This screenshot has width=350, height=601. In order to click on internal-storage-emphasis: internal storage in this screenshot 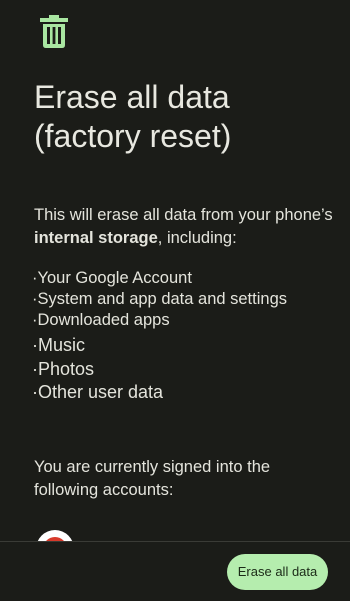, I will do `click(96, 238)`.